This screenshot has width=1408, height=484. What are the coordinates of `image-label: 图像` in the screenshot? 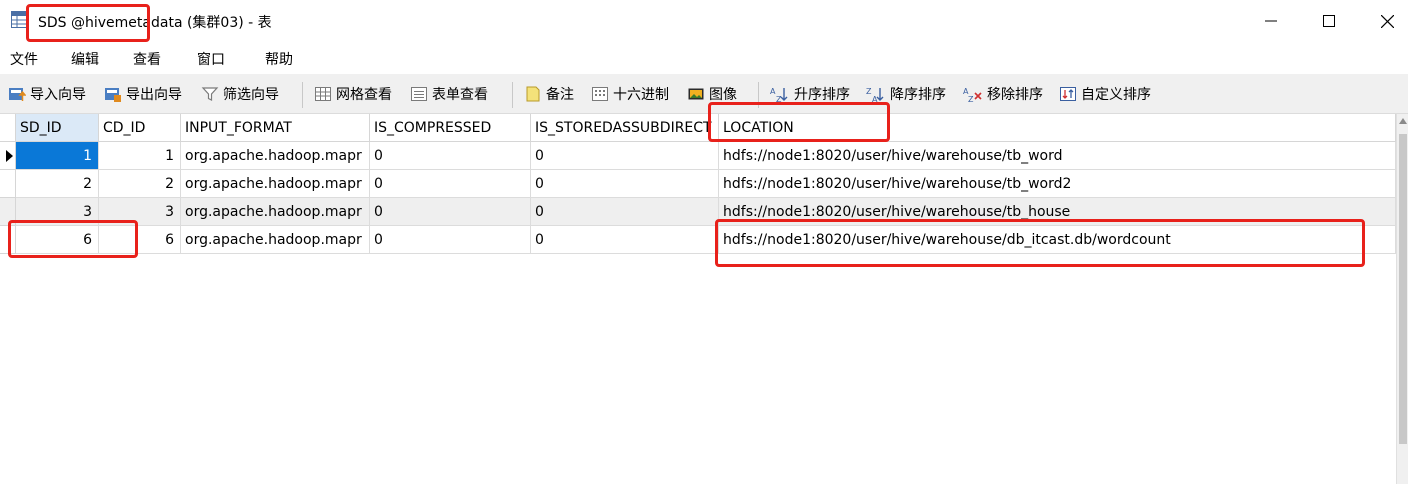 It's located at (723, 95).